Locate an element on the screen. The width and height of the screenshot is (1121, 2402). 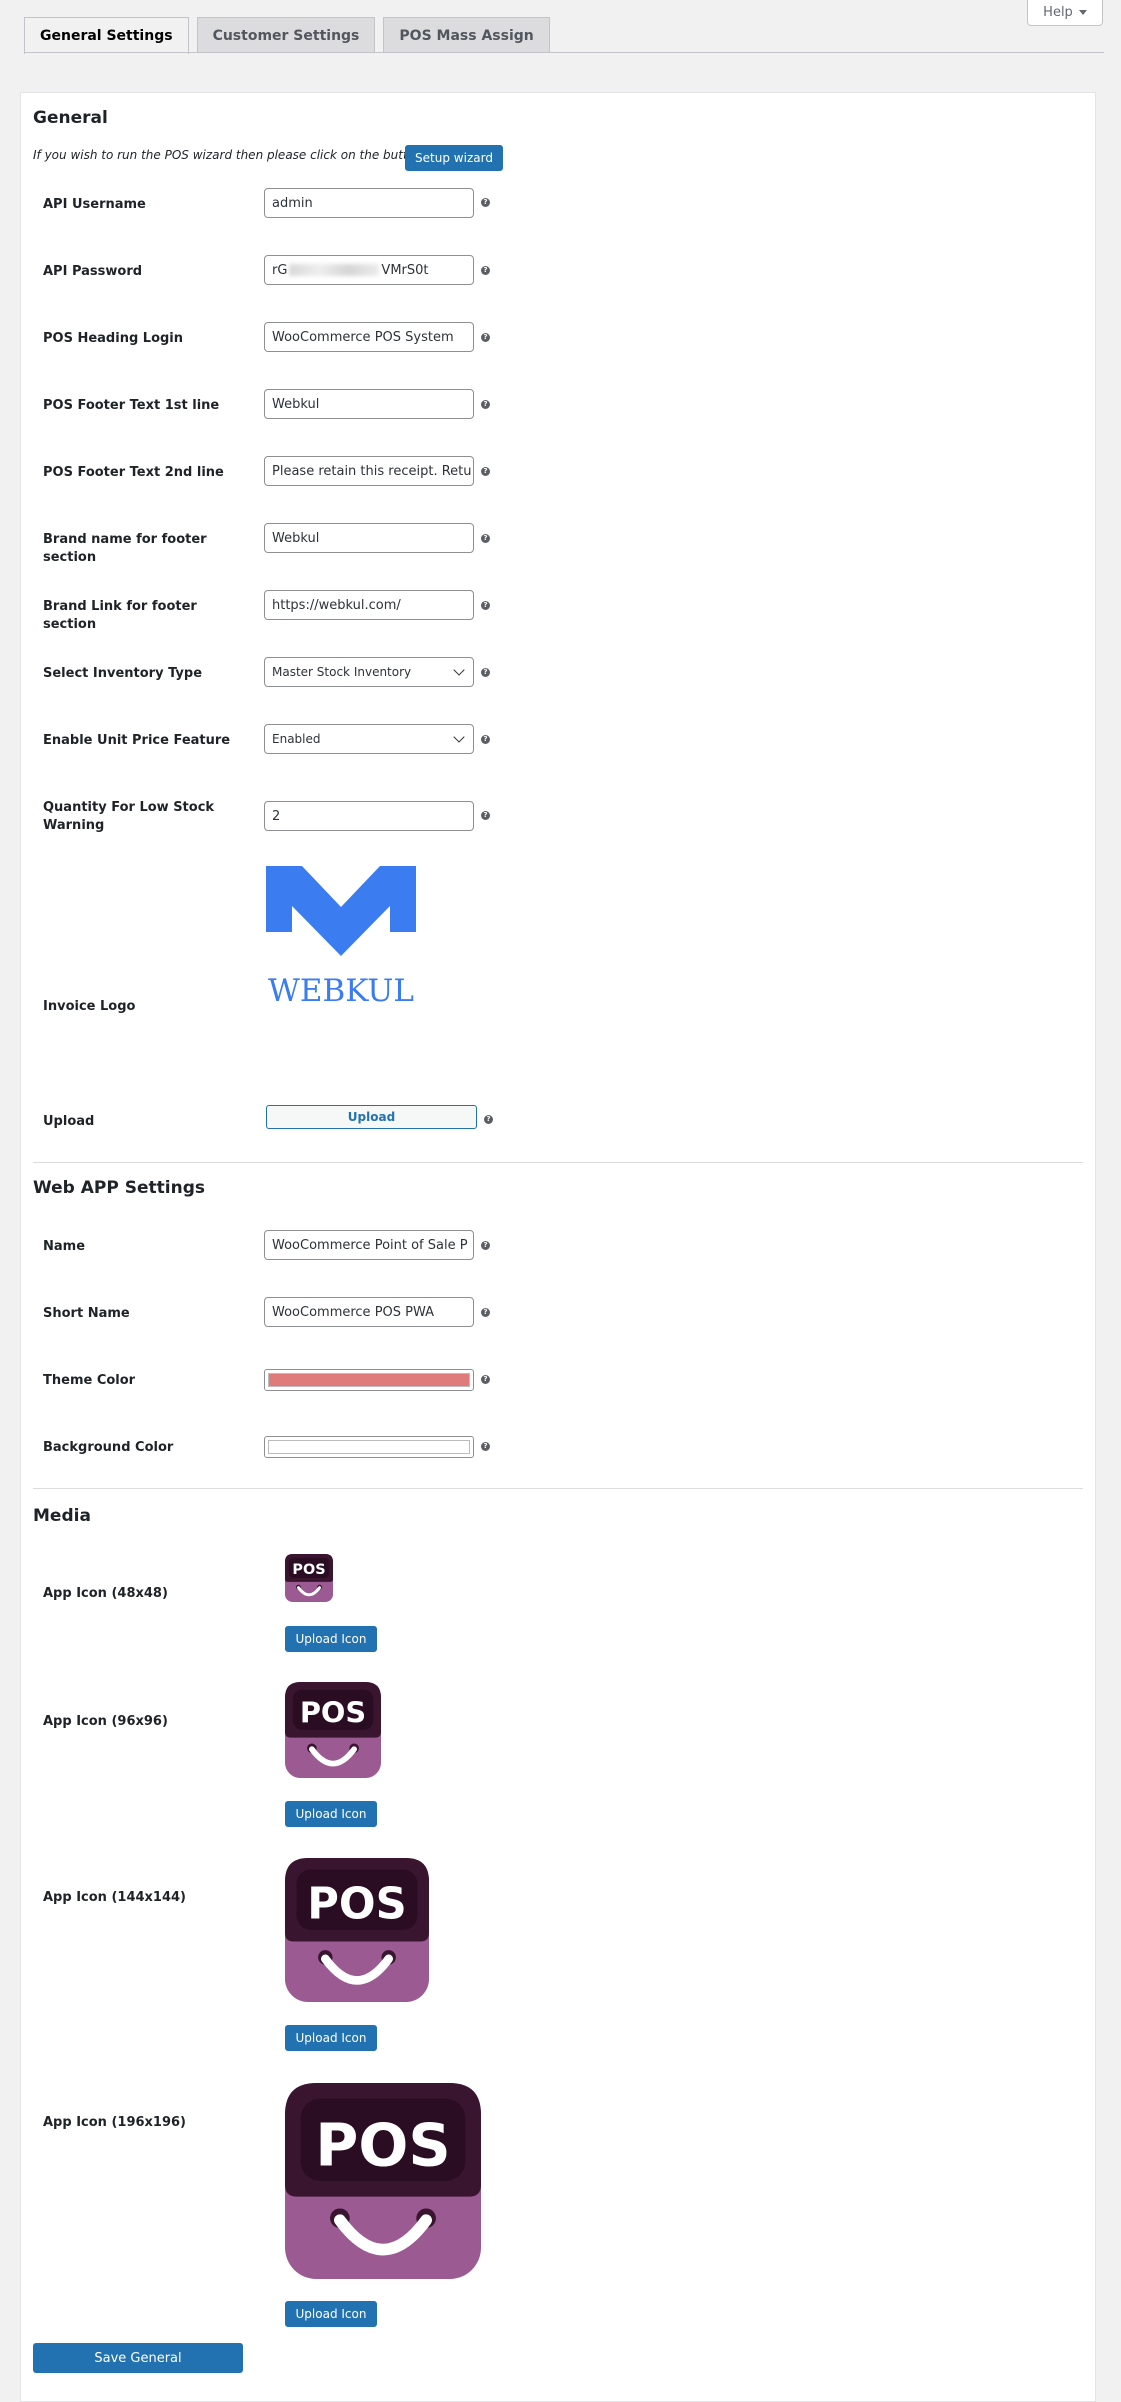
label-inventory-type: Select Inventory Type is located at coordinates (123, 673).